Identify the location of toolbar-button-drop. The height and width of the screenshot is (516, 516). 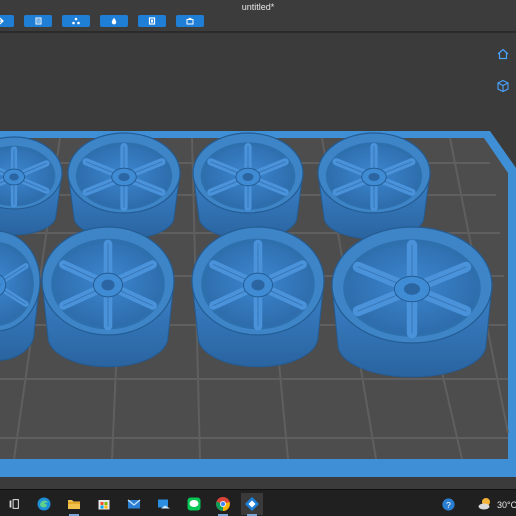
(114, 21).